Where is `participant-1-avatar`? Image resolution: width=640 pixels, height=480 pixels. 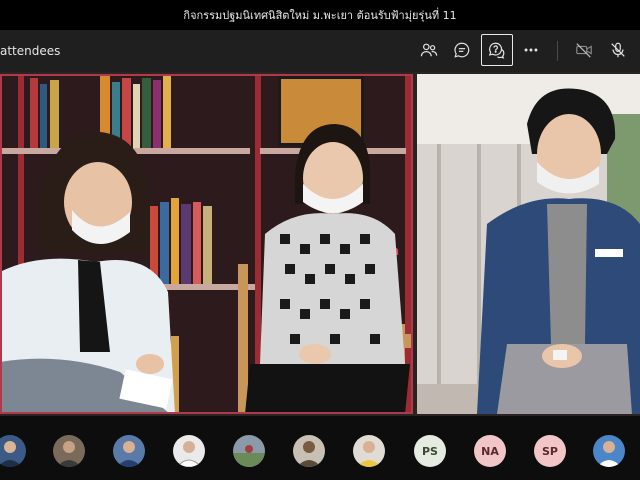
participant-1-avatar is located at coordinates (13, 451).